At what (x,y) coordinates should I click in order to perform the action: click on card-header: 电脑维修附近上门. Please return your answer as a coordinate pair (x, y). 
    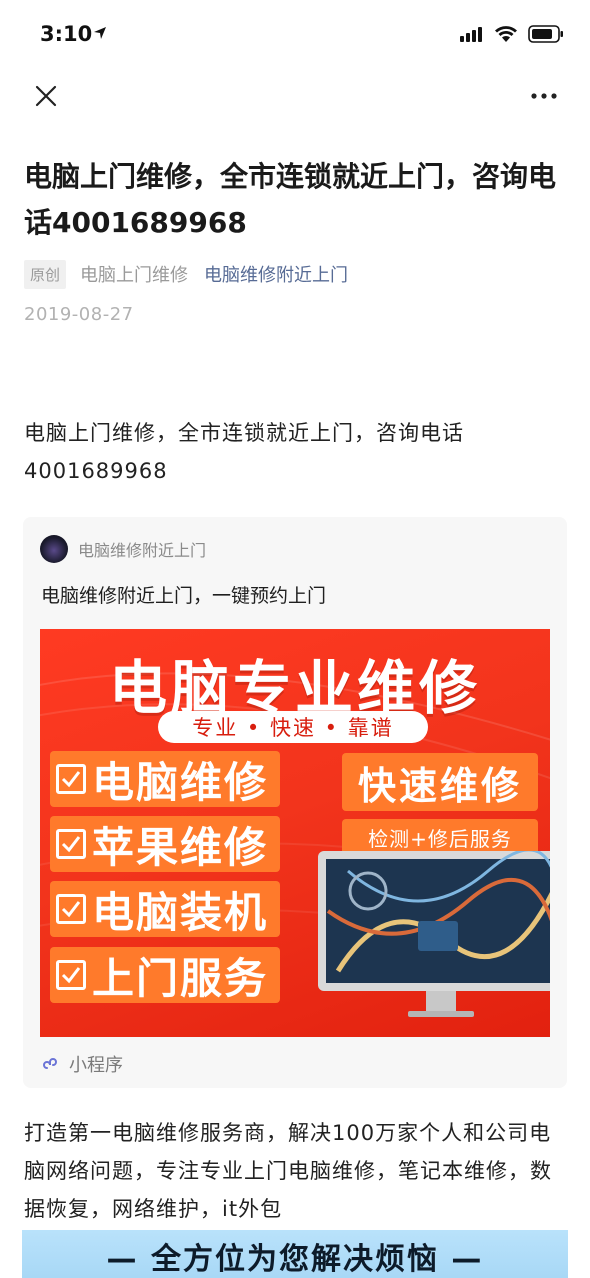
    Looking at the image, I should click on (123, 549).